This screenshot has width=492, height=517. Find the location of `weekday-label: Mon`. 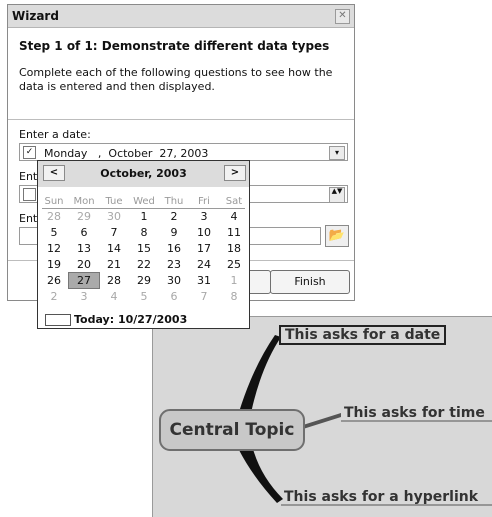

weekday-label: Mon is located at coordinates (84, 201).